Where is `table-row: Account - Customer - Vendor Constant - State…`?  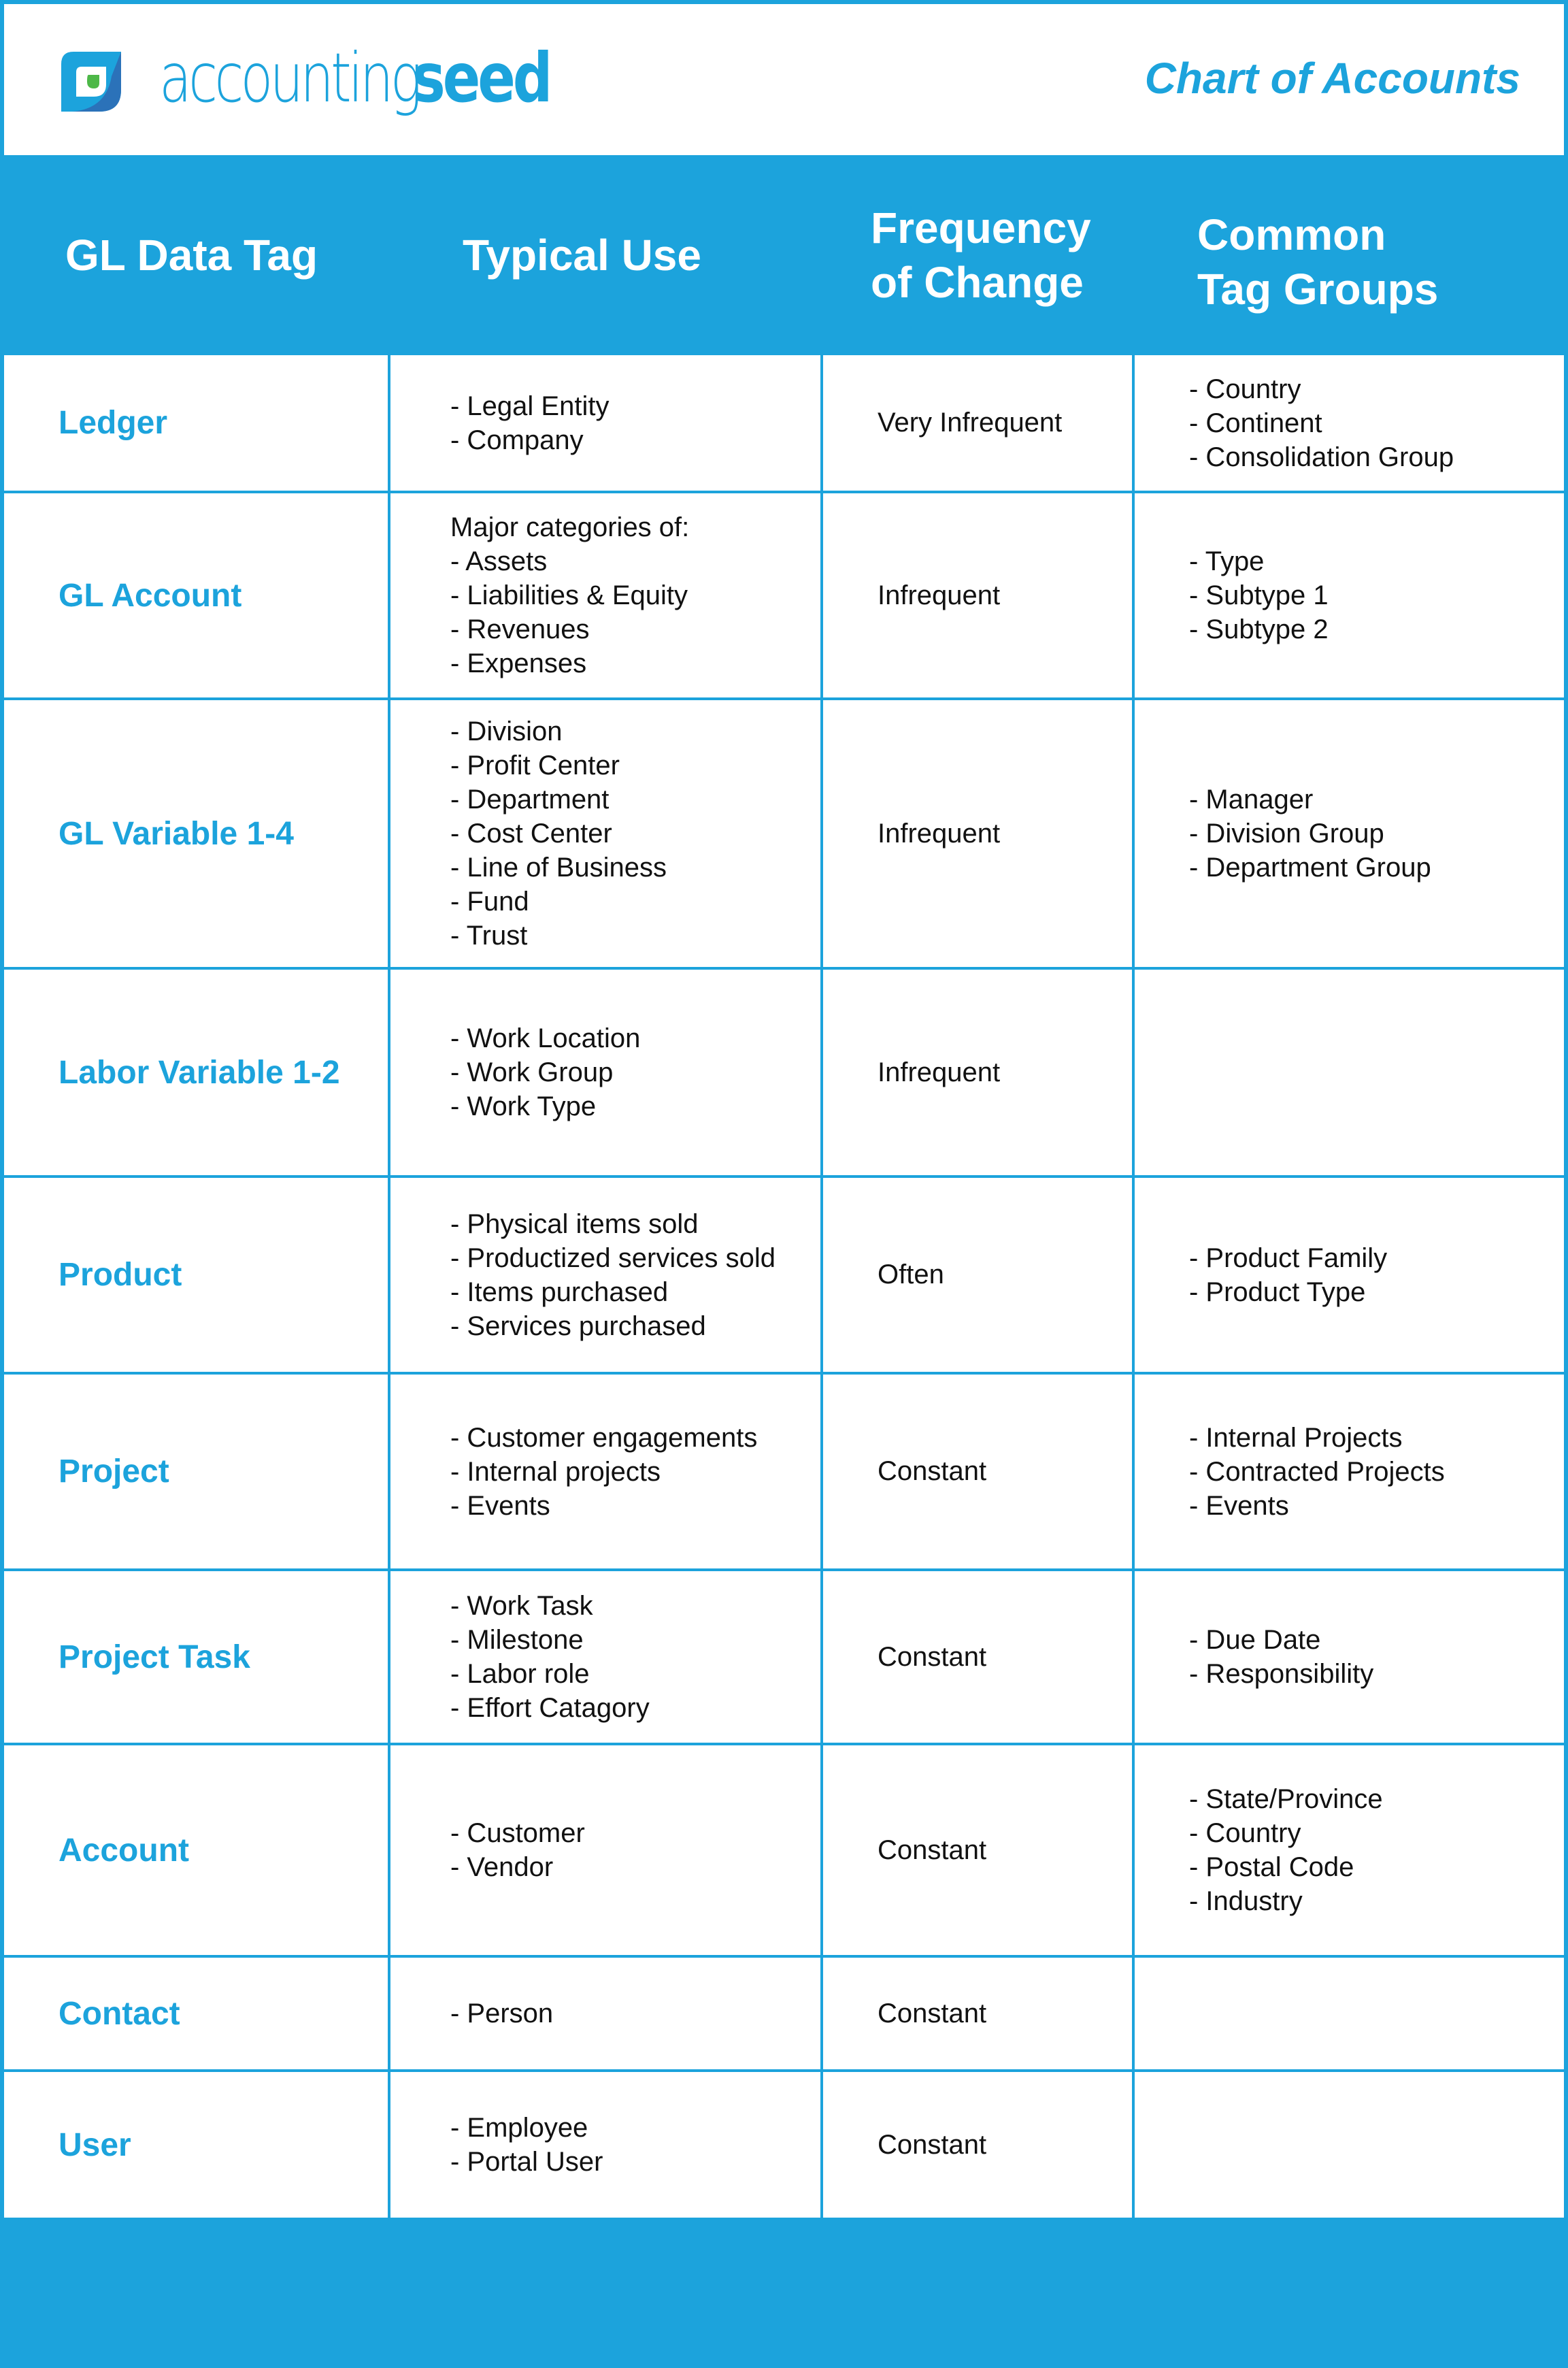 table-row: Account - Customer - Vendor Constant - State… is located at coordinates (784, 1850).